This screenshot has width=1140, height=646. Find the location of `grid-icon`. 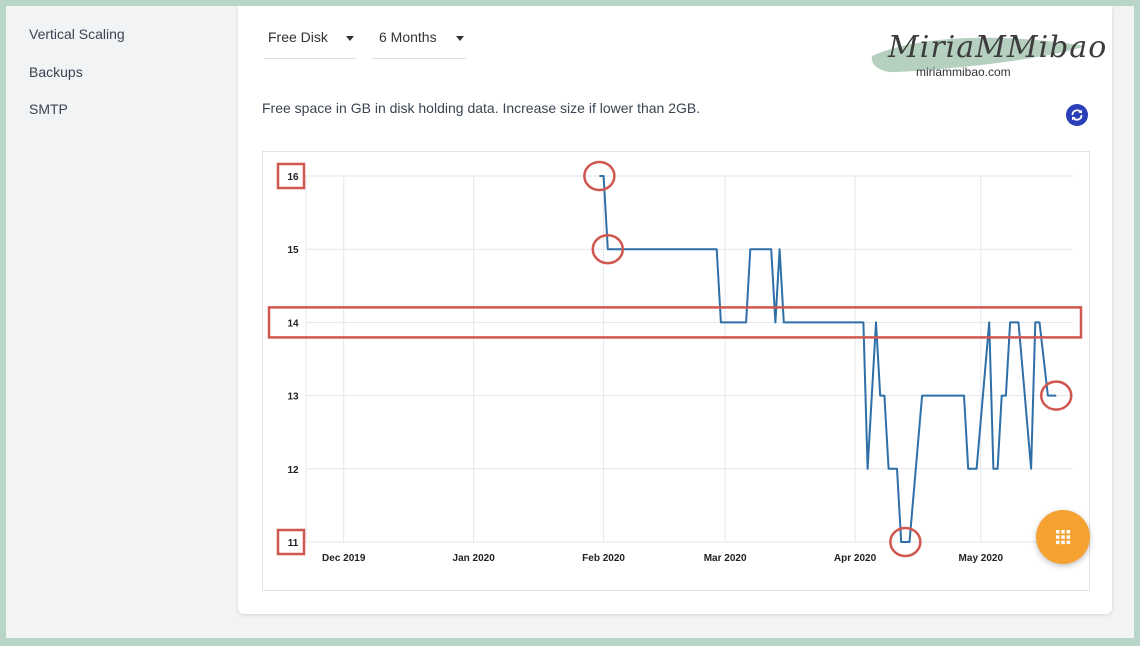

grid-icon is located at coordinates (1063, 537).